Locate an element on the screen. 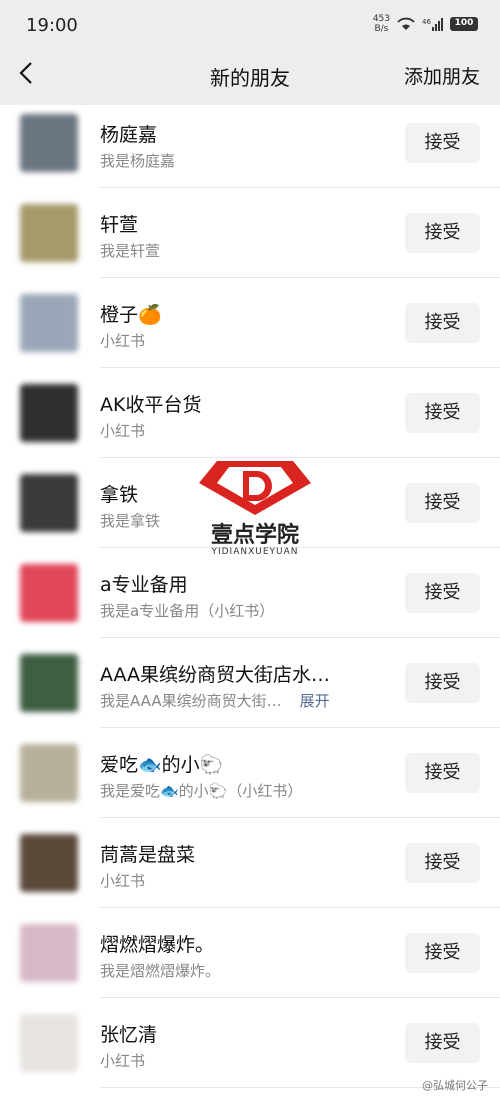 This screenshot has width=500, height=1099. request-message-text: 我是a专业备用（小红书） is located at coordinates (187, 611).